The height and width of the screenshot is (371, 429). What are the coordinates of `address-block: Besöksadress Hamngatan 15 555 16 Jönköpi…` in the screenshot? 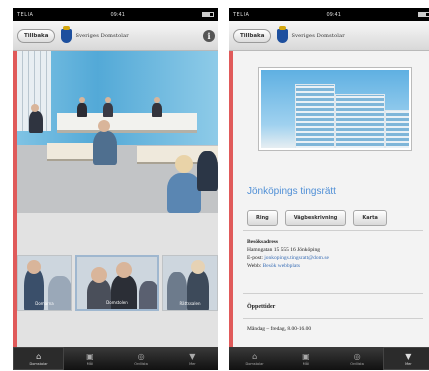 It's located at (288, 254).